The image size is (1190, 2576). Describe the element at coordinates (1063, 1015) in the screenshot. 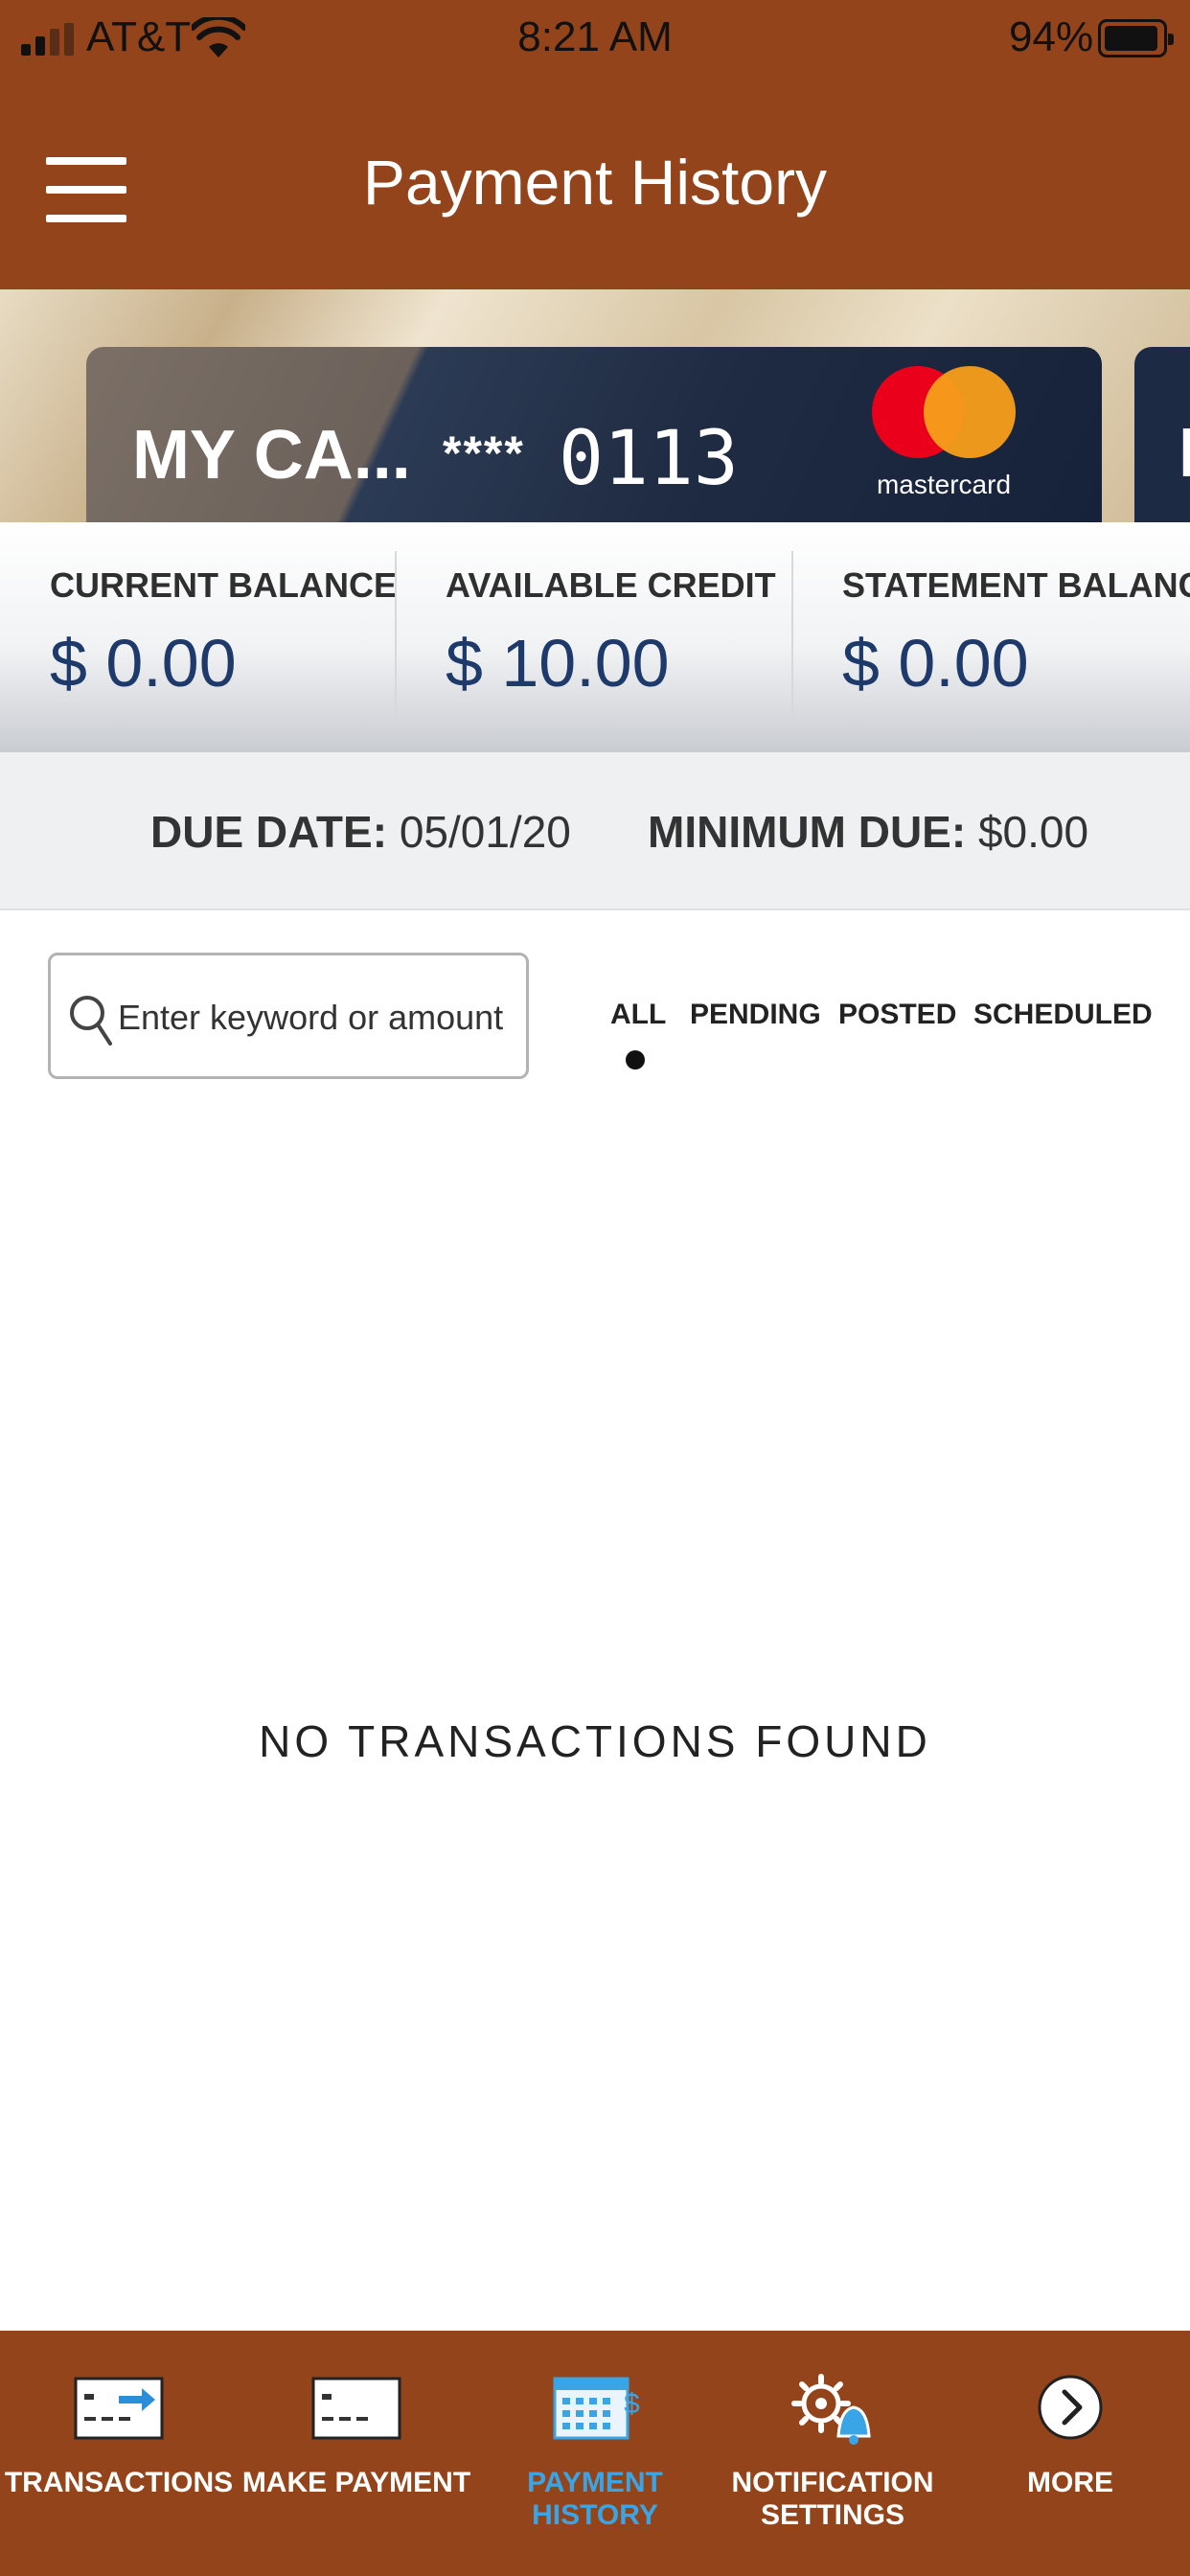

I see `filter-tab-scheduled: SCHEDULED` at that location.